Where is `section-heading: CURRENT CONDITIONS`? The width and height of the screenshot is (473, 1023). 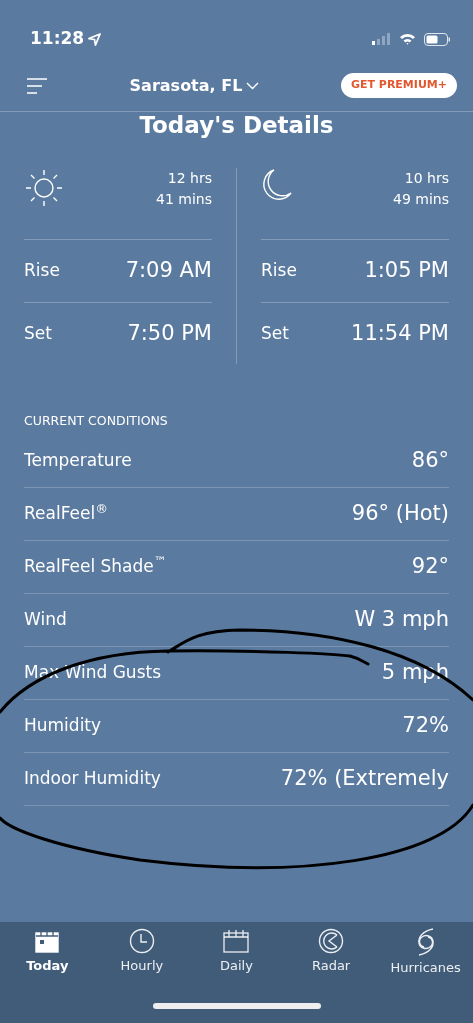 section-heading: CURRENT CONDITIONS is located at coordinates (96, 421).